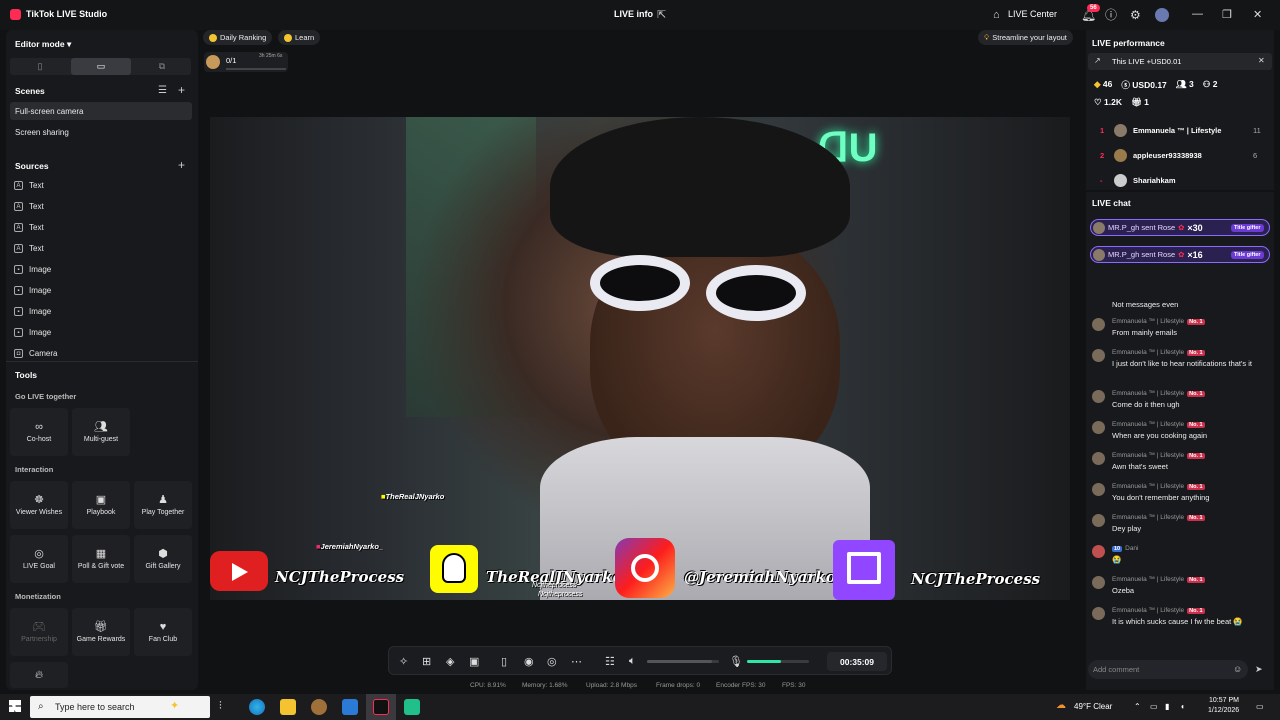 This screenshot has height=720, width=1280. What do you see at coordinates (1182, 706) in the screenshot?
I see `speaker-tray-icon: ◖` at bounding box center [1182, 706].